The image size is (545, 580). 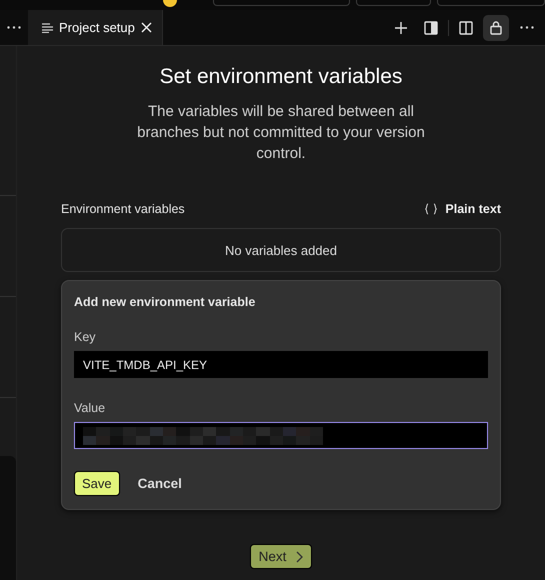 What do you see at coordinates (165, 302) in the screenshot?
I see `card-title: Add new environment variable` at bounding box center [165, 302].